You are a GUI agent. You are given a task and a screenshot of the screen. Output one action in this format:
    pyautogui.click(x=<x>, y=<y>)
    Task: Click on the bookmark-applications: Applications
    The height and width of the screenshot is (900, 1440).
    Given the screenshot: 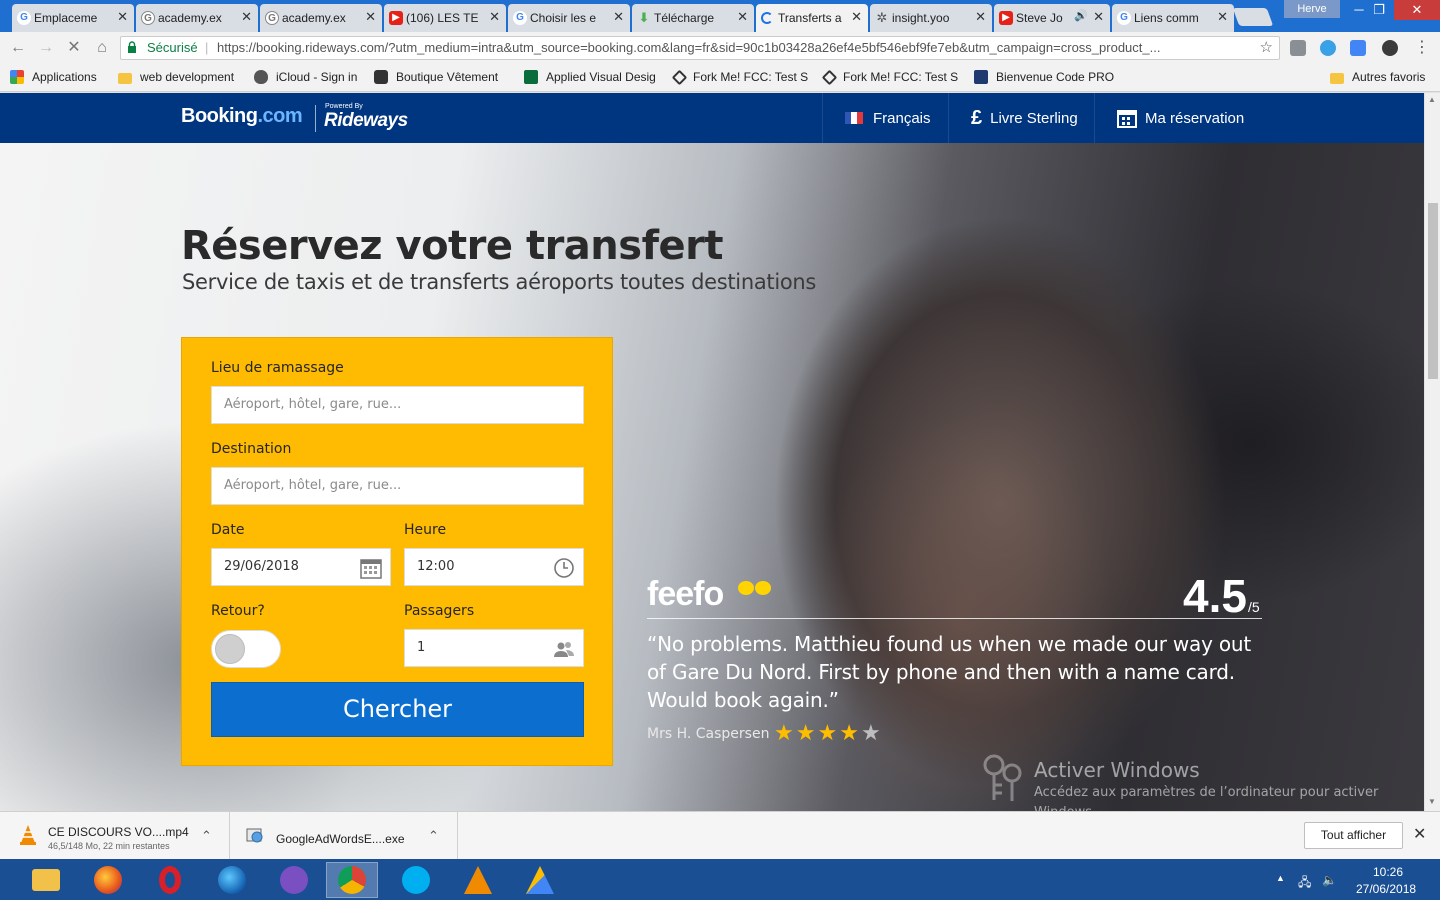 What is the action you would take?
    pyautogui.click(x=53, y=77)
    